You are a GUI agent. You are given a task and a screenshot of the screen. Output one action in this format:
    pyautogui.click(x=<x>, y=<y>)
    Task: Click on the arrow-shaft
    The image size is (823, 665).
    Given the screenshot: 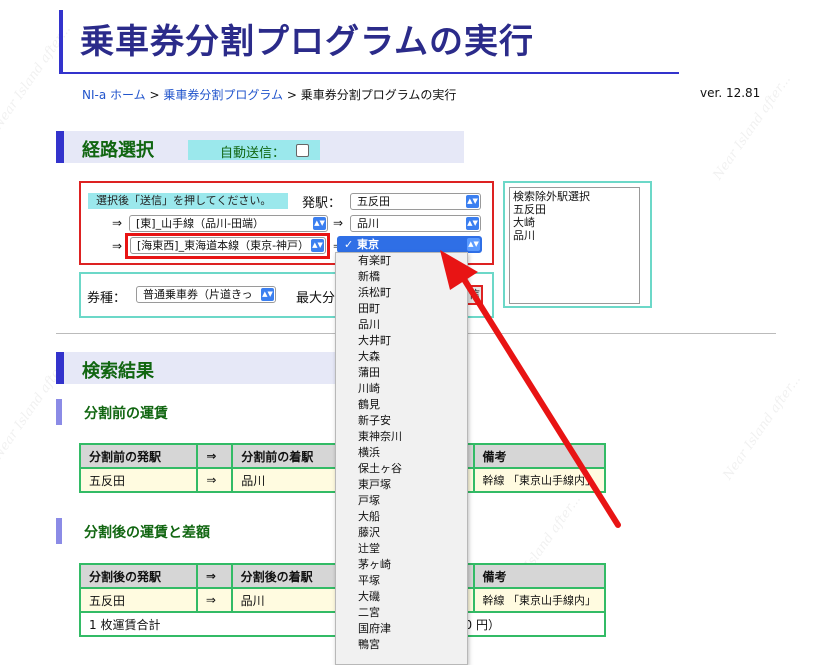 What is the action you would take?
    pyautogui.click(x=540, y=400)
    